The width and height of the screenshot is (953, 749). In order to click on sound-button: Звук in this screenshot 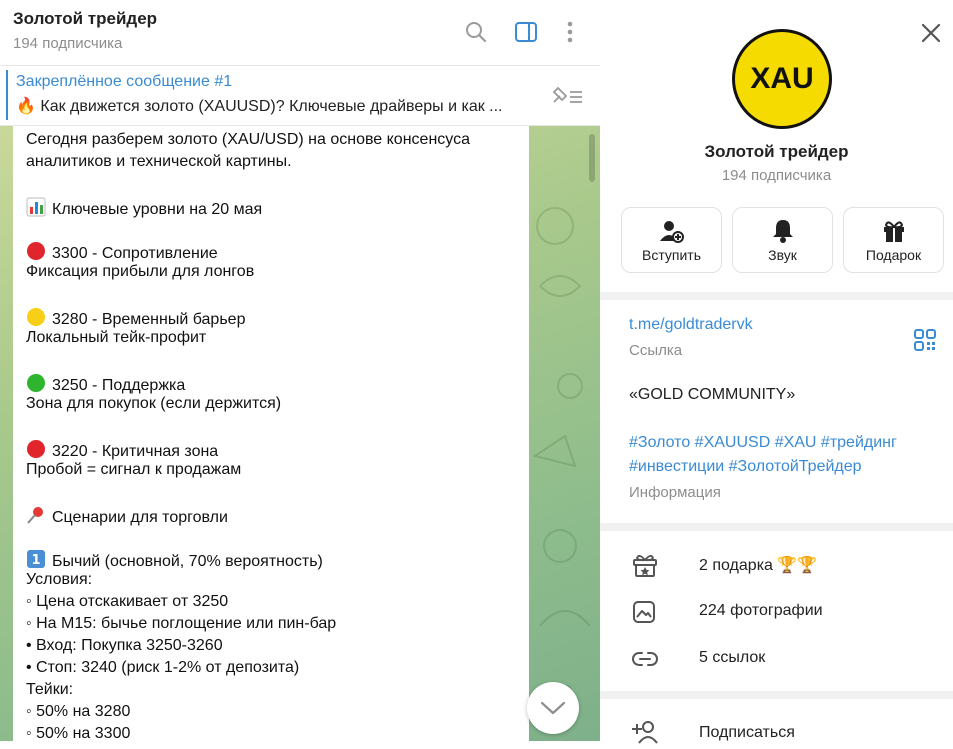, I will do `click(782, 240)`.